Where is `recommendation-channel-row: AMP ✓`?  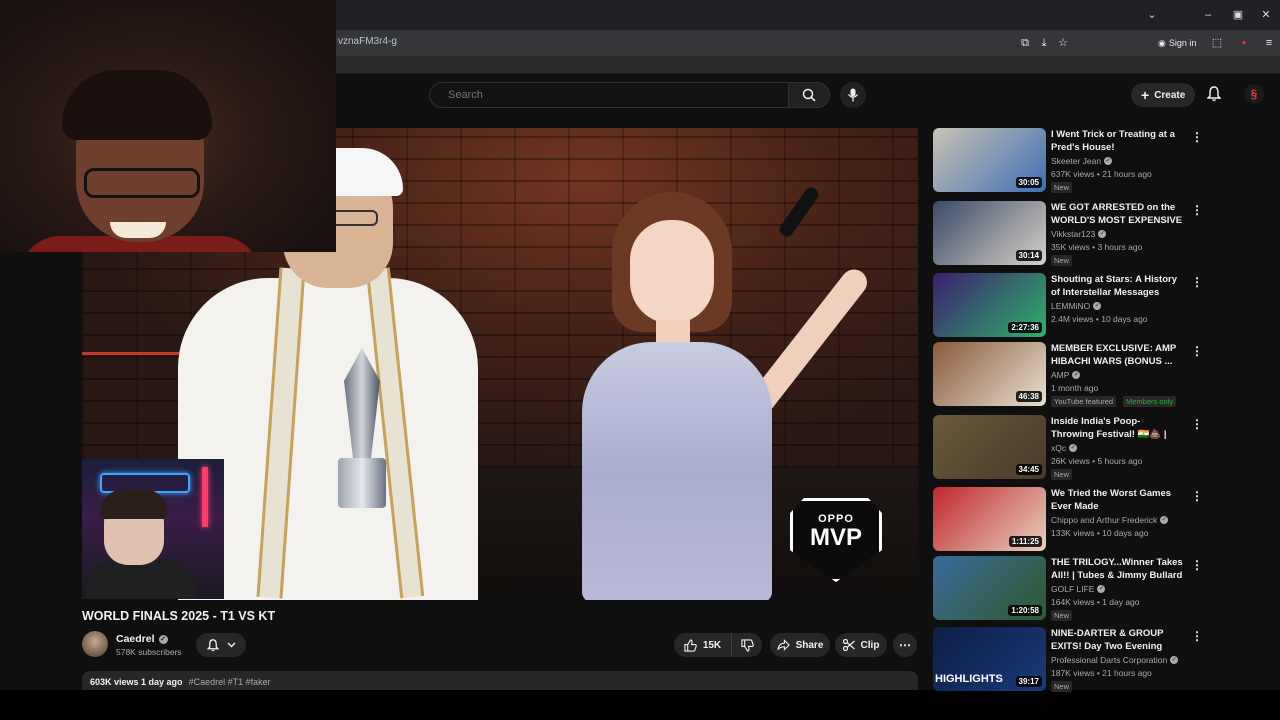 recommendation-channel-row: AMP ✓ is located at coordinates (1066, 375).